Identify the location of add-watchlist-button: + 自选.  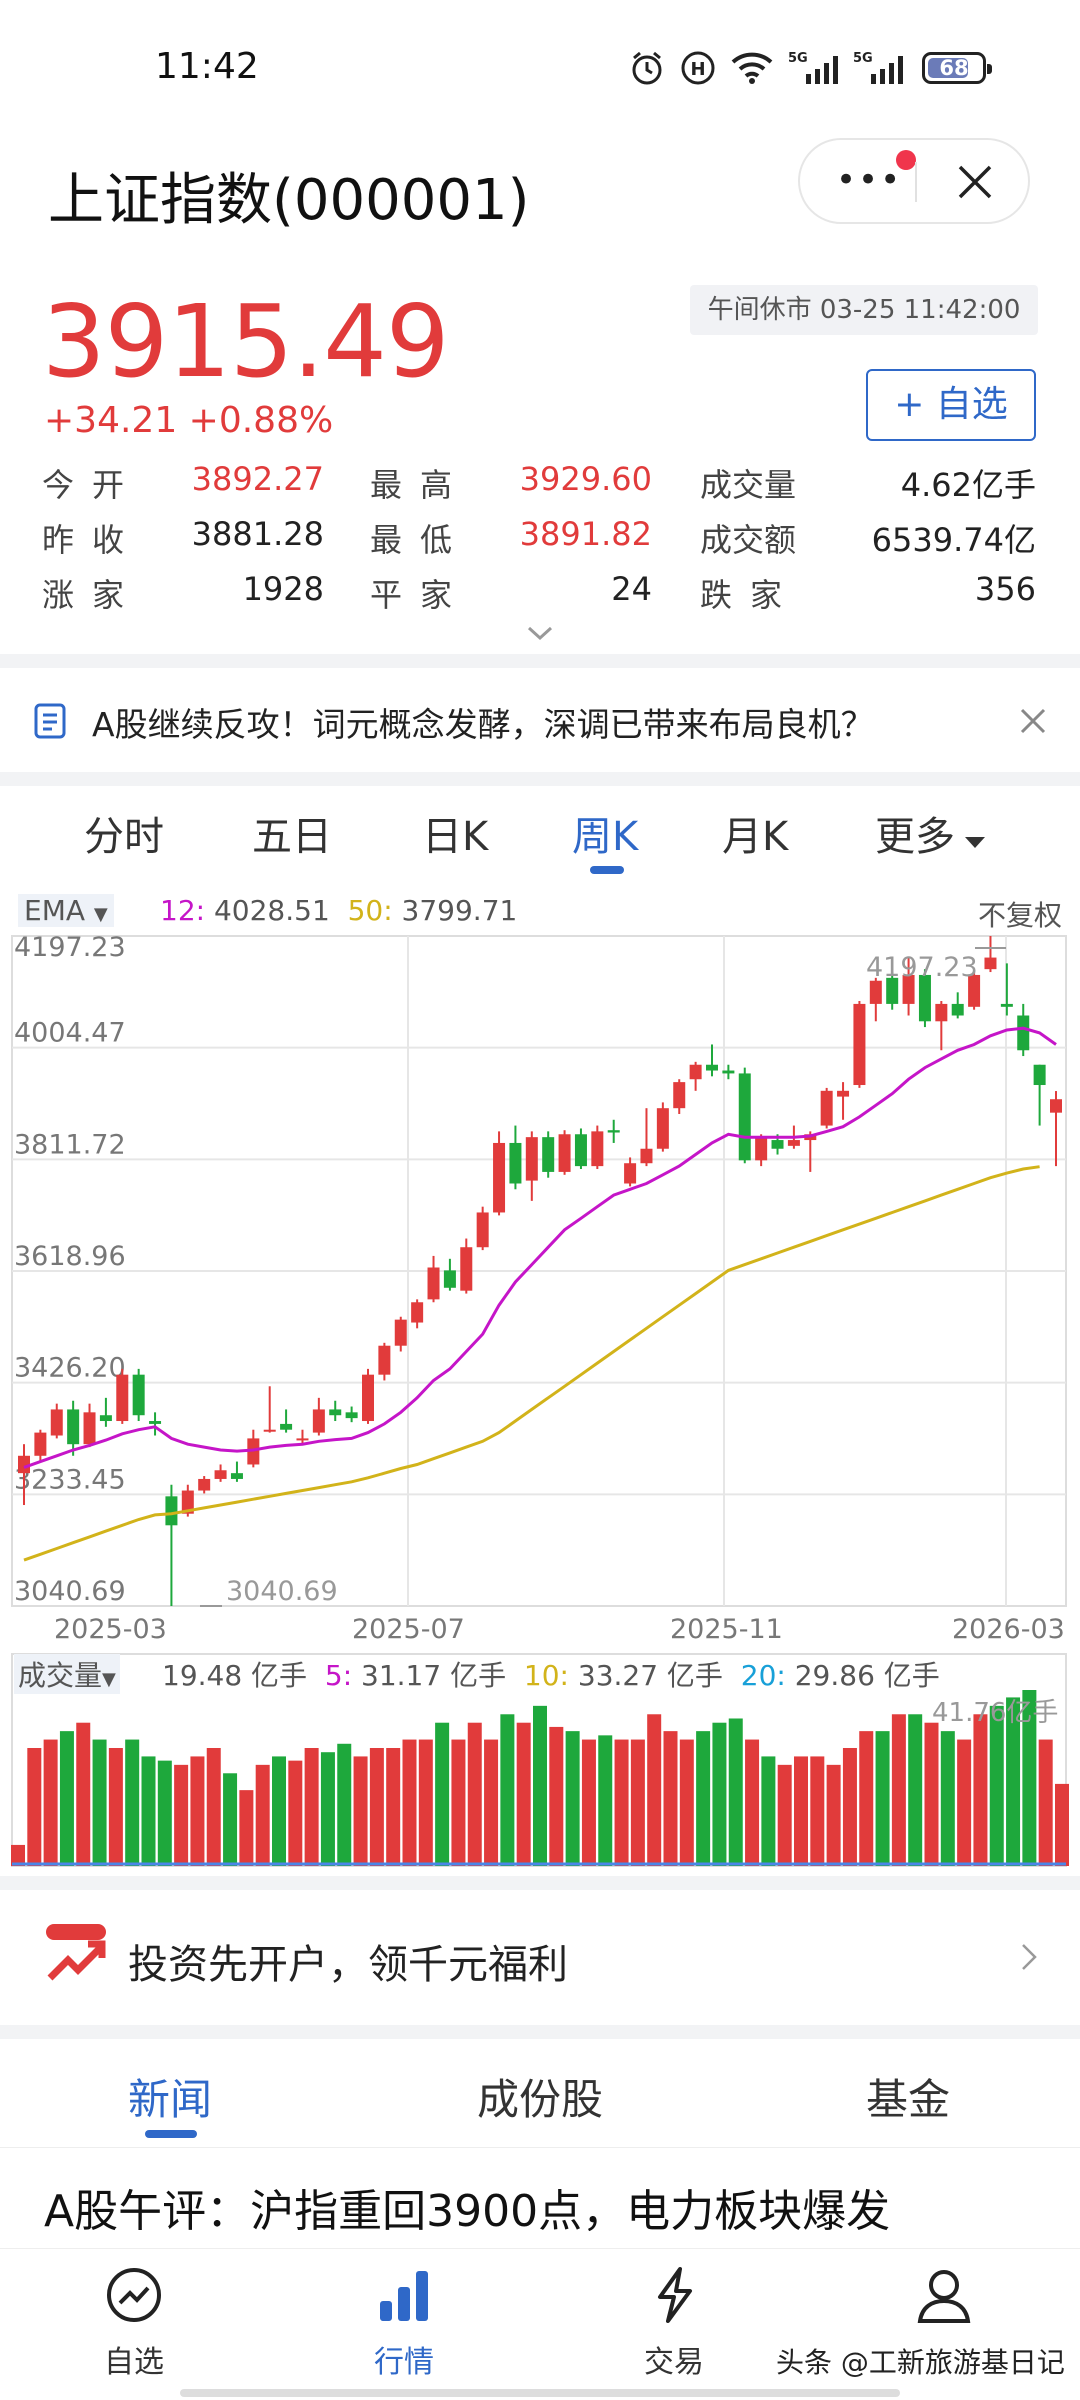
(951, 405).